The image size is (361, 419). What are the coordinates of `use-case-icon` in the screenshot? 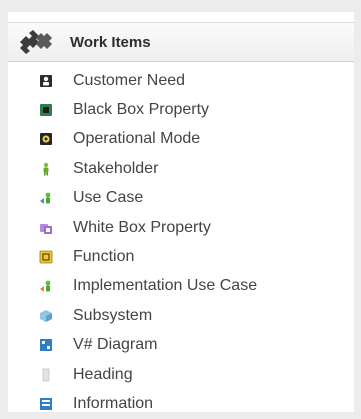 It's located at (45, 198).